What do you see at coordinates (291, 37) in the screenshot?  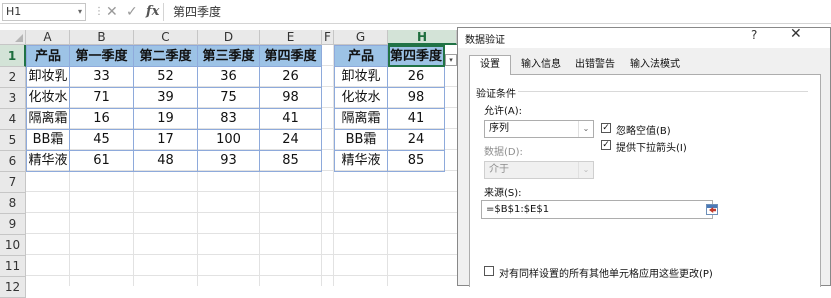 I see `column-header-e: E` at bounding box center [291, 37].